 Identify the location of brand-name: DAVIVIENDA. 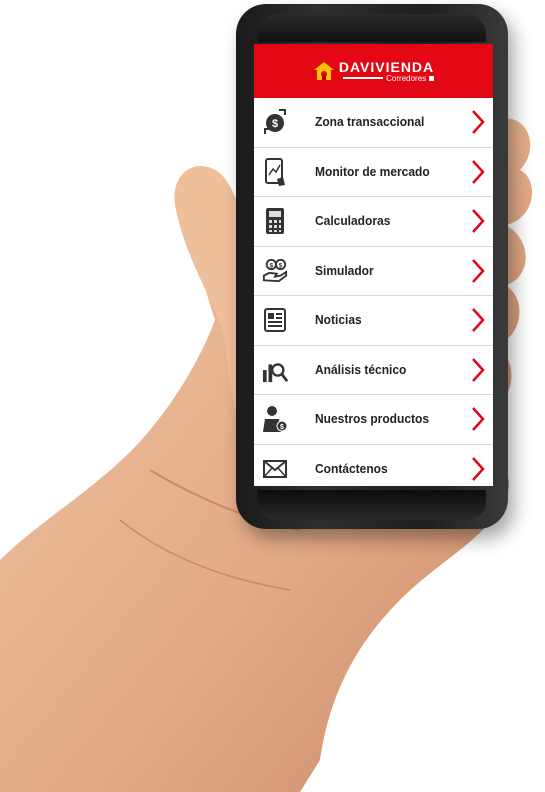
(386, 66).